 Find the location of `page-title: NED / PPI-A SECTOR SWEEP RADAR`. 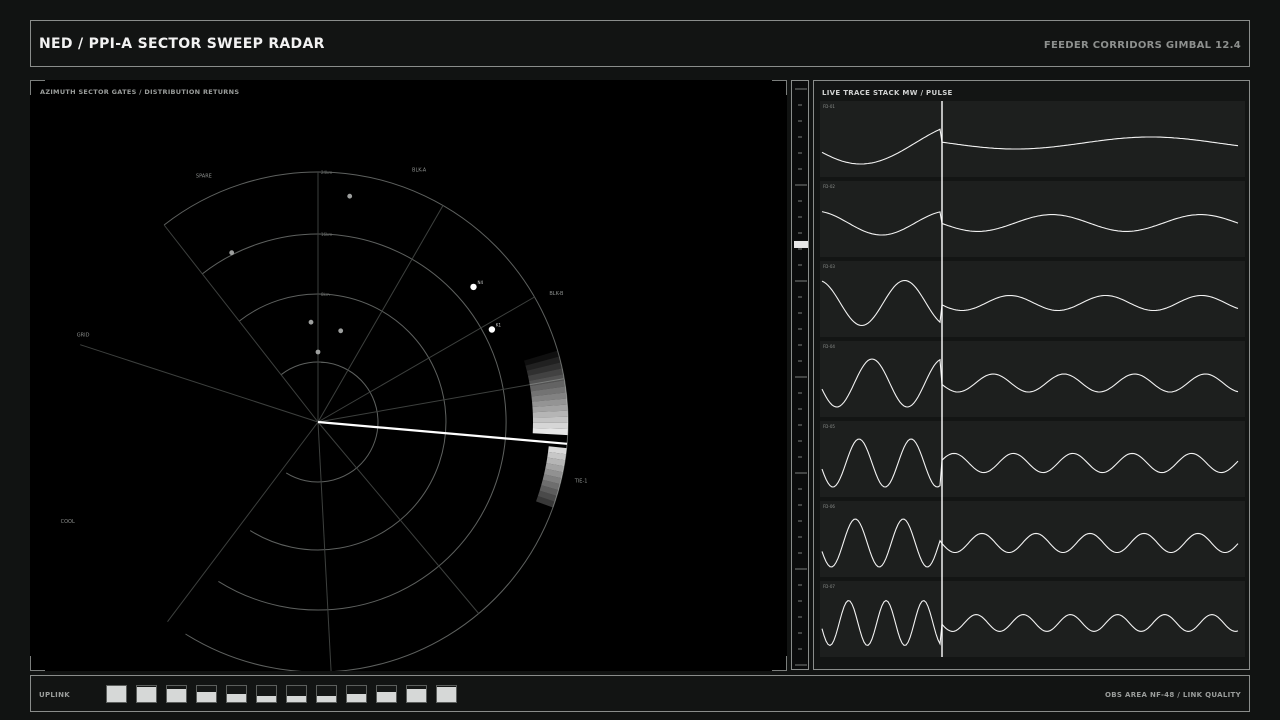

page-title: NED / PPI-A SECTOR SWEEP RADAR is located at coordinates (182, 44).